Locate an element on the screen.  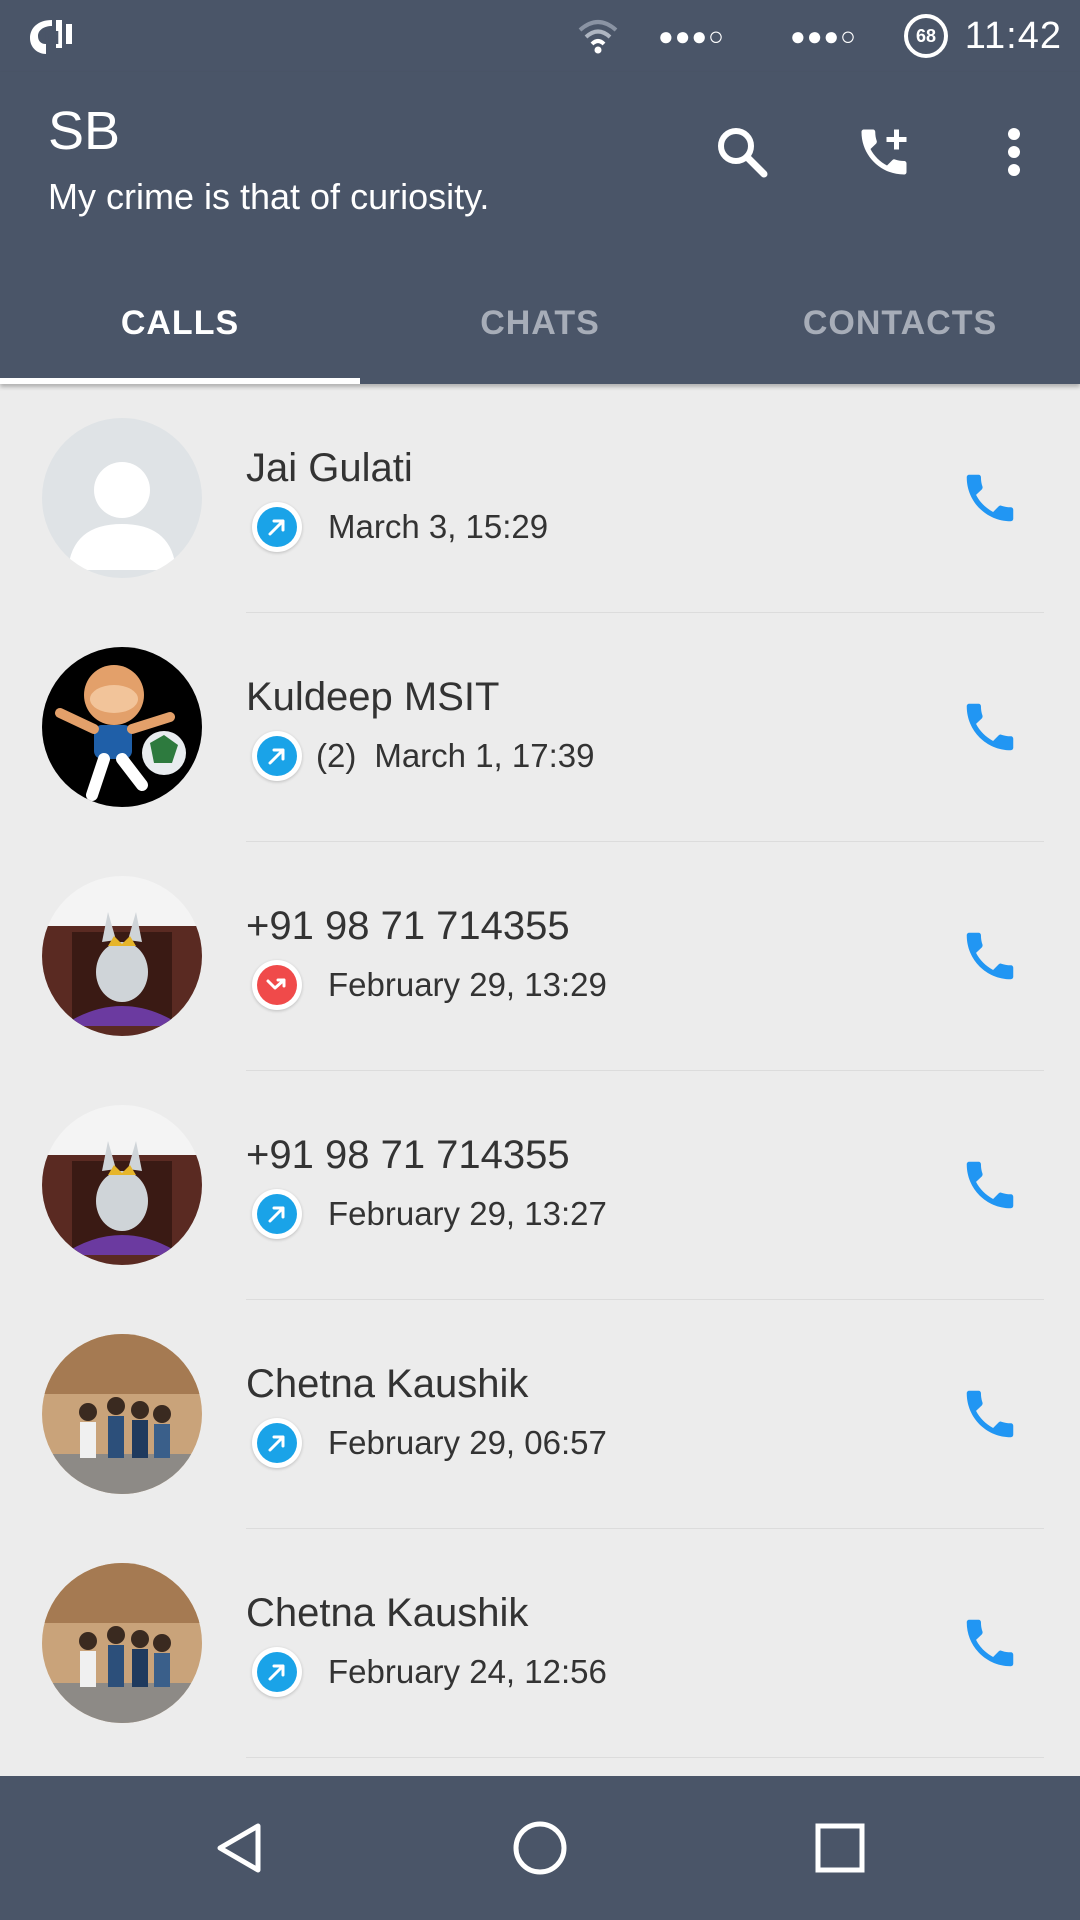
tab-calls: CALLS is located at coordinates (180, 323).